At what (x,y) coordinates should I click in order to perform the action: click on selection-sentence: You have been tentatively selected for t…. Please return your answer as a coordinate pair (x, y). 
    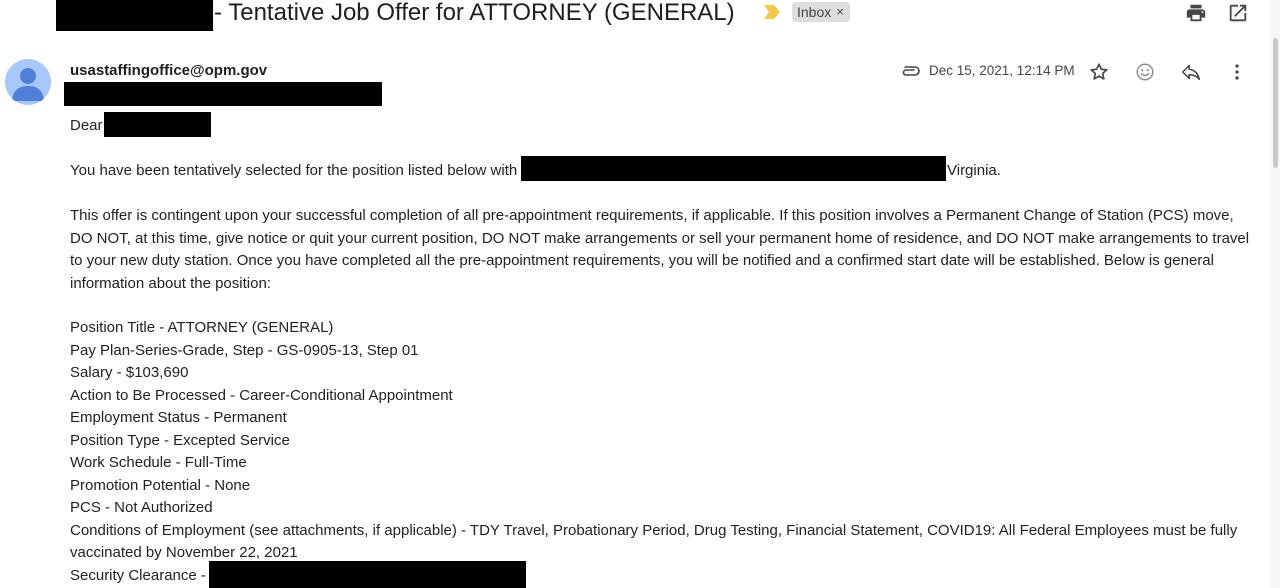
    Looking at the image, I should click on (294, 170).